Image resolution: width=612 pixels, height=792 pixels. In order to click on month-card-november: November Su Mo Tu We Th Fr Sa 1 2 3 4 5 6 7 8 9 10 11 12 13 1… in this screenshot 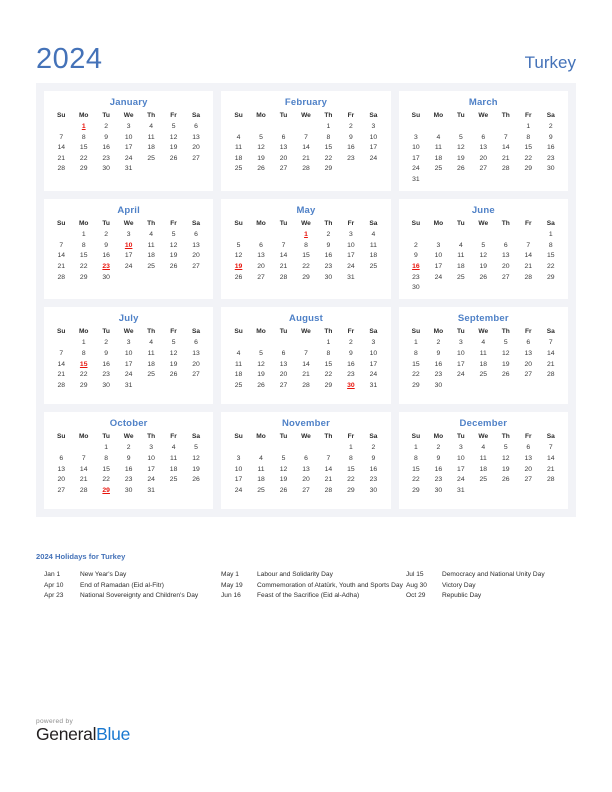, I will do `click(306, 461)`.